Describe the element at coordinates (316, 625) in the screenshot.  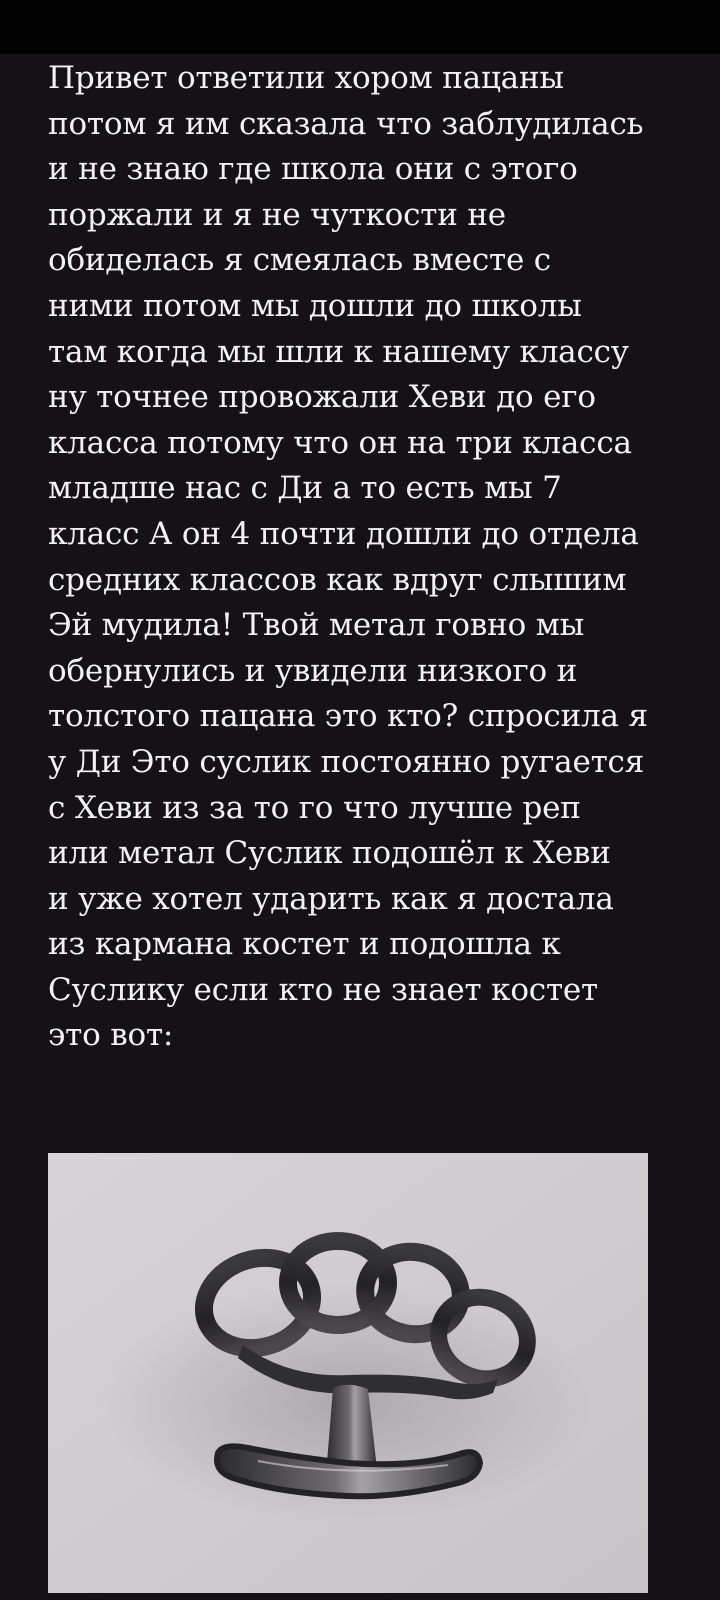
I see `story-line: Эй мудила! Твой метал говно мы` at that location.